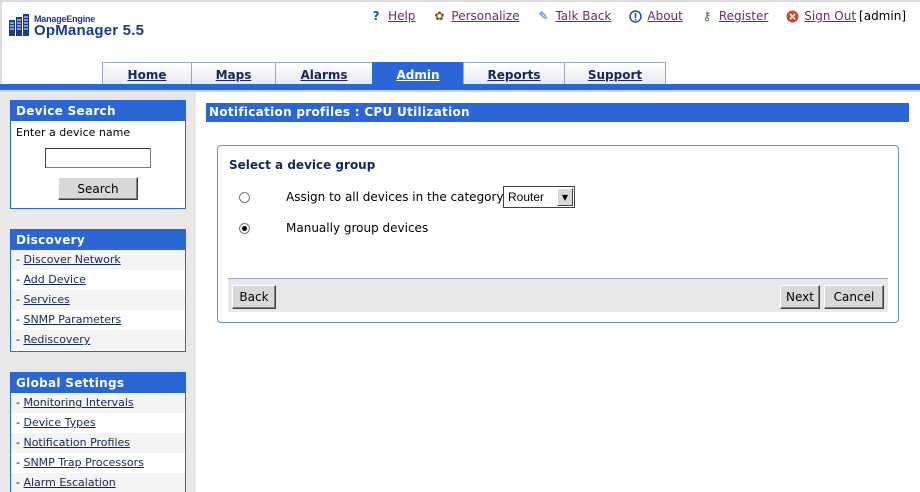  I want to click on notification-profiles-link: Notification Profiles, so click(76, 442).